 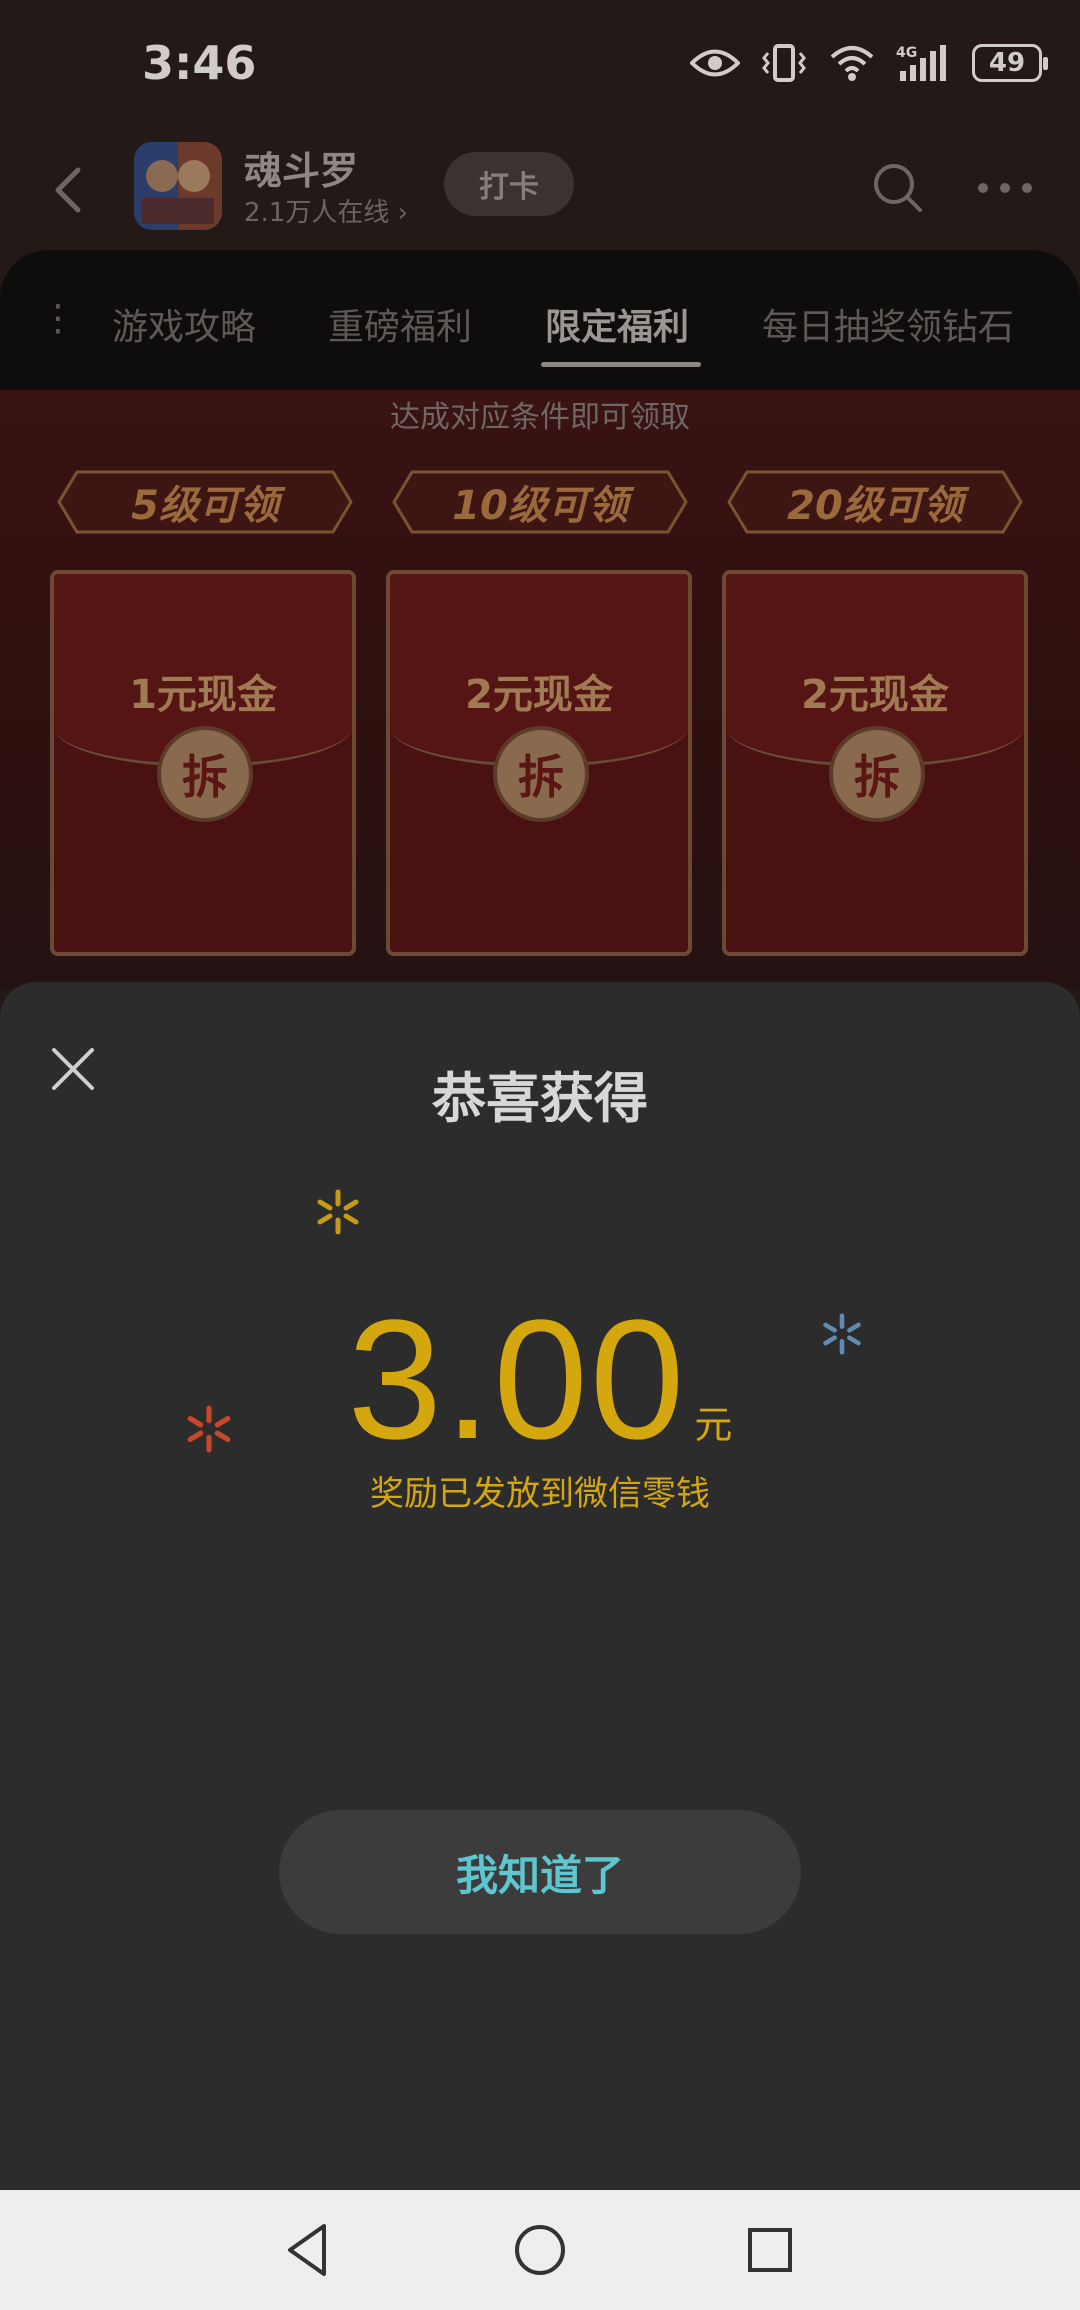 I want to click on nav-home-icon, so click(x=540, y=2250).